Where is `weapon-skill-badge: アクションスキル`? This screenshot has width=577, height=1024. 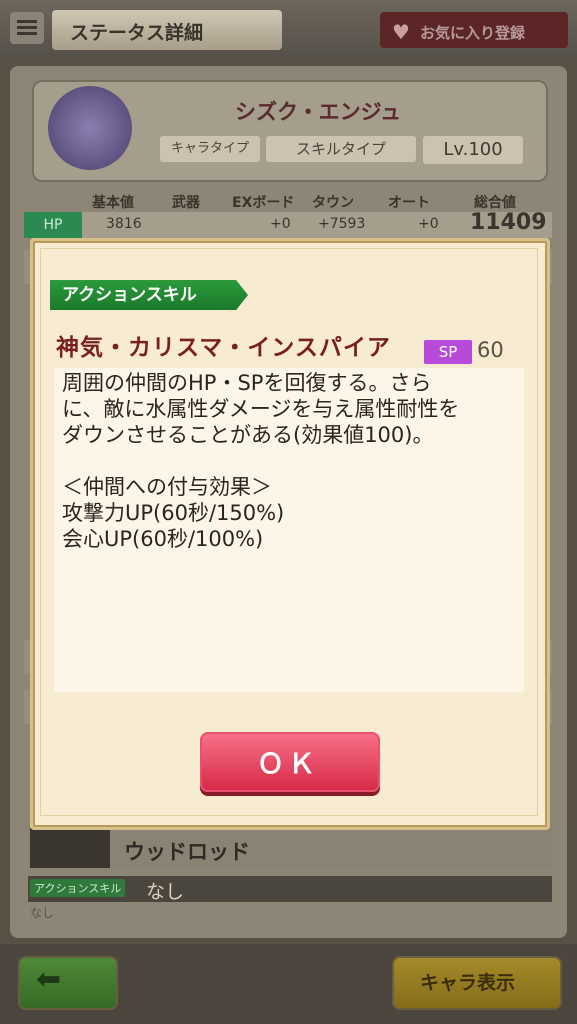 weapon-skill-badge: アクションスキル is located at coordinates (78, 888).